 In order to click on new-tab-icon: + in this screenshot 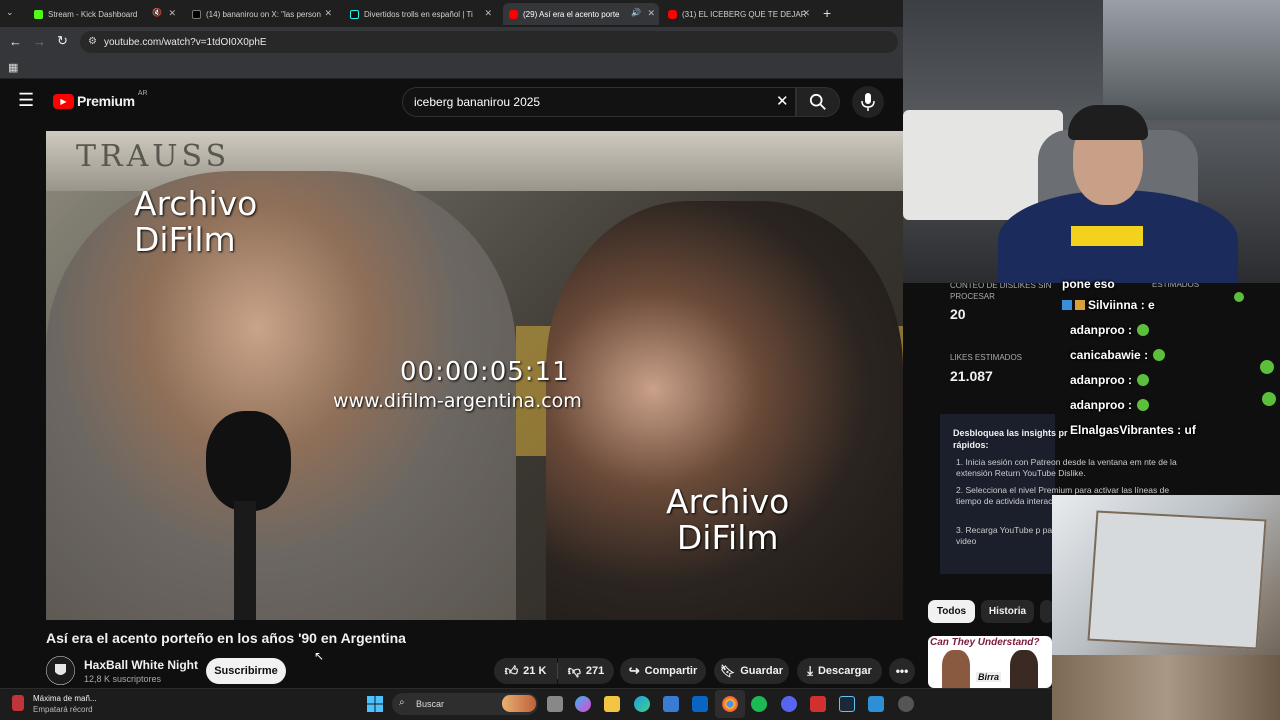, I will do `click(827, 13)`.